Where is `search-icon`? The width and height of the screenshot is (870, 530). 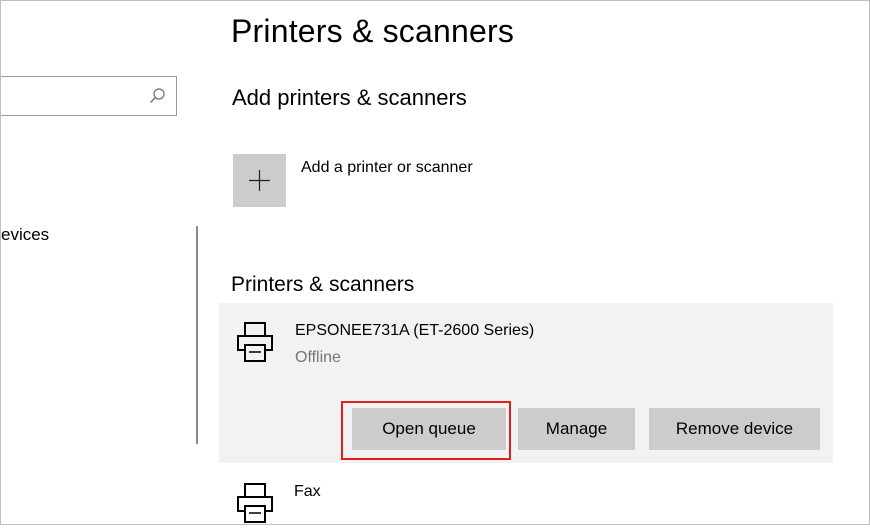 search-icon is located at coordinates (157, 96).